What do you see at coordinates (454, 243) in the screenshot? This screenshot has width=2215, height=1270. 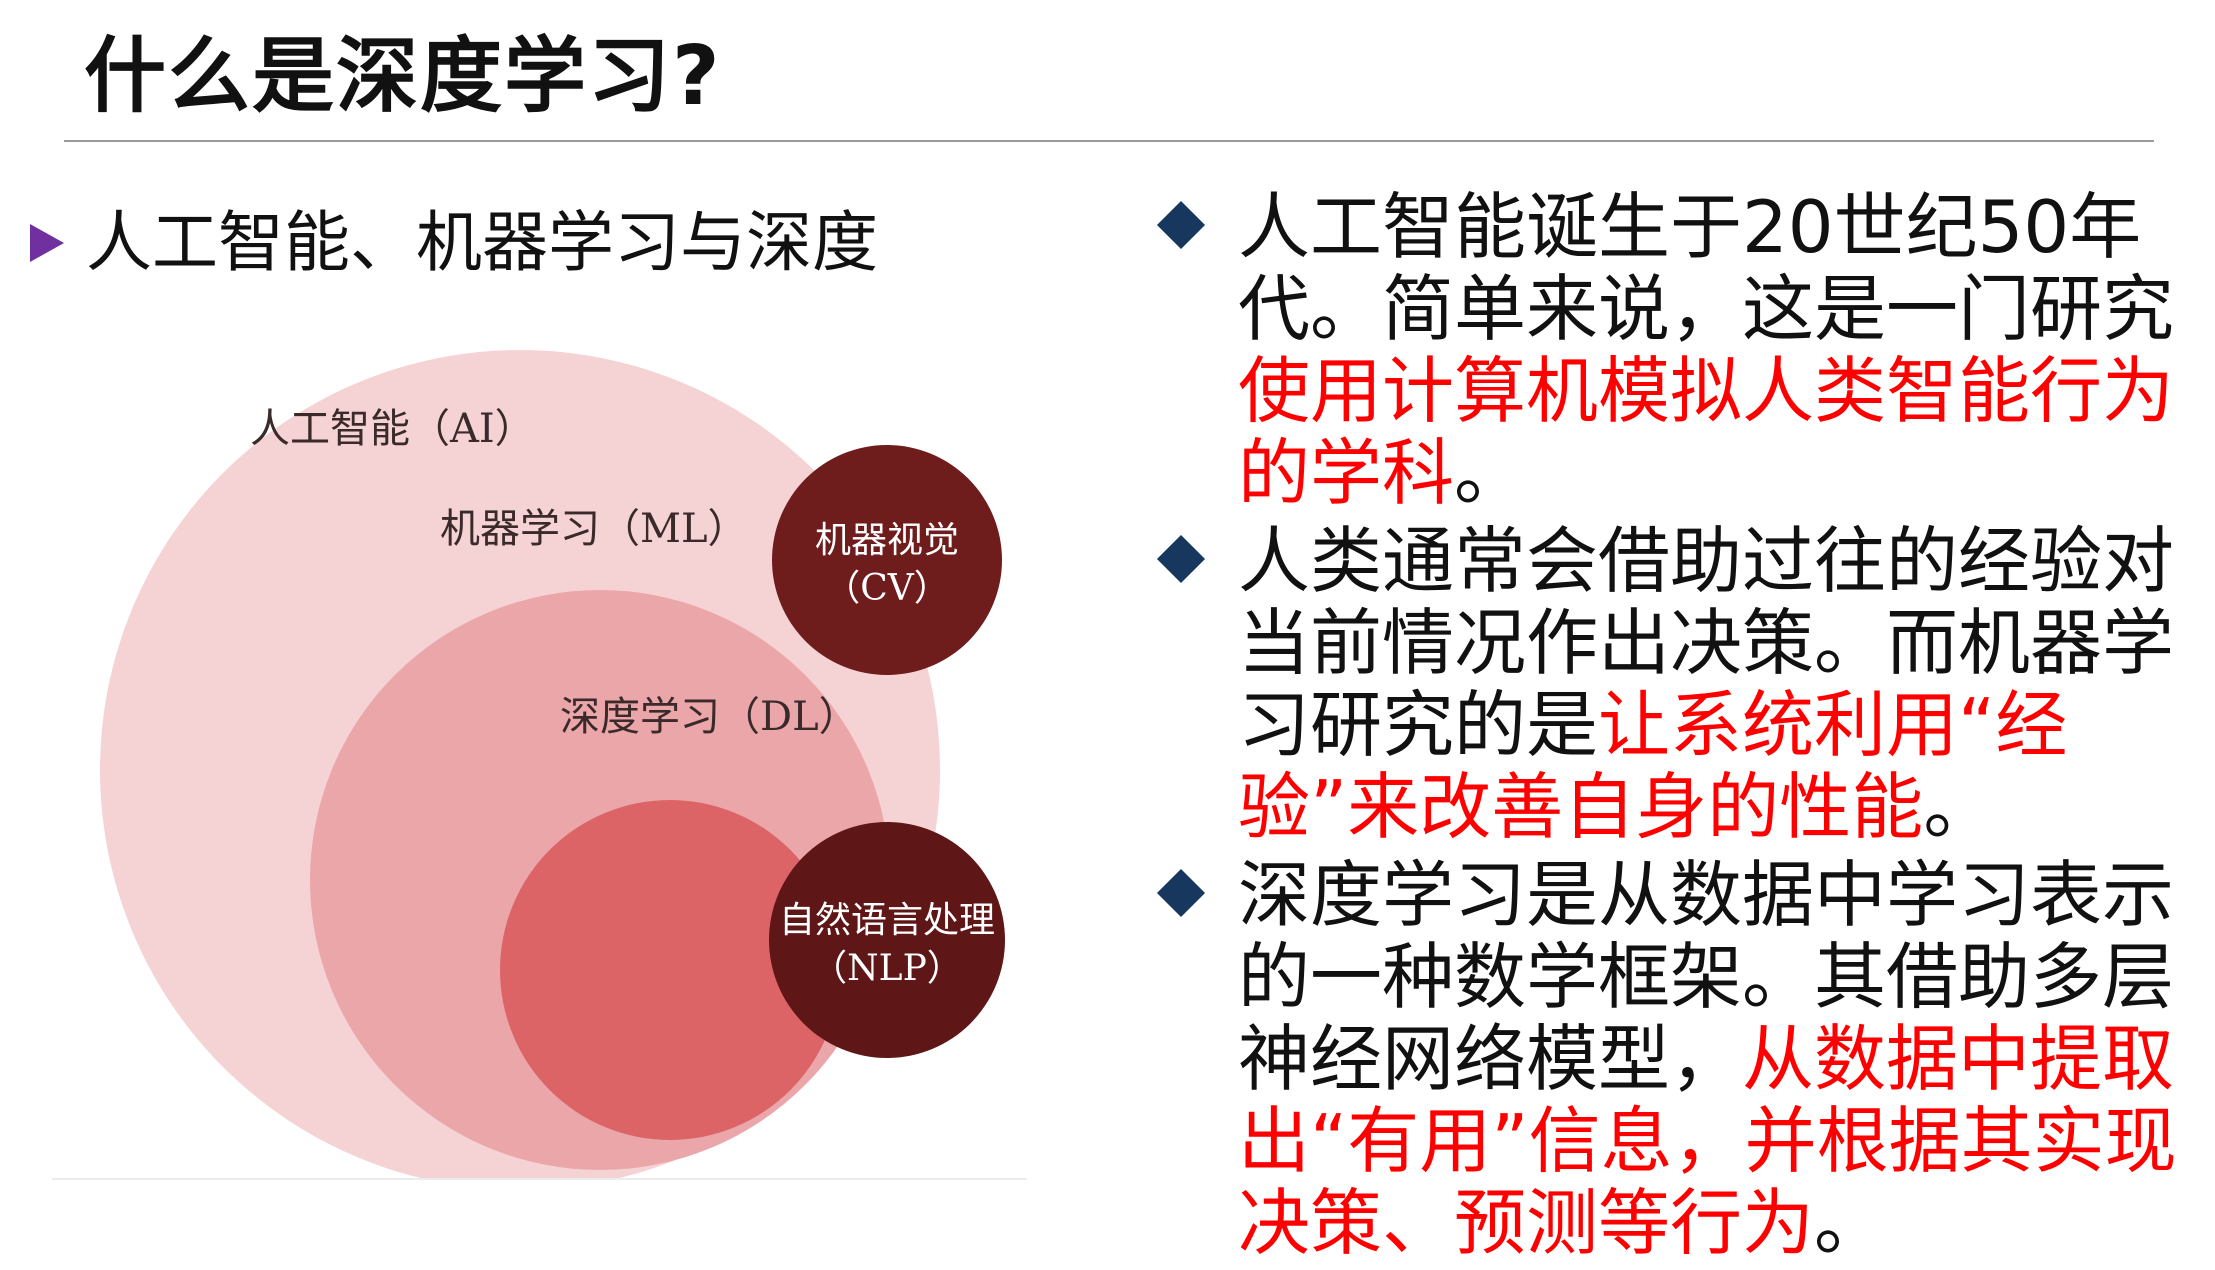 I see `subheading: 人工智能、机器学习与深度` at bounding box center [454, 243].